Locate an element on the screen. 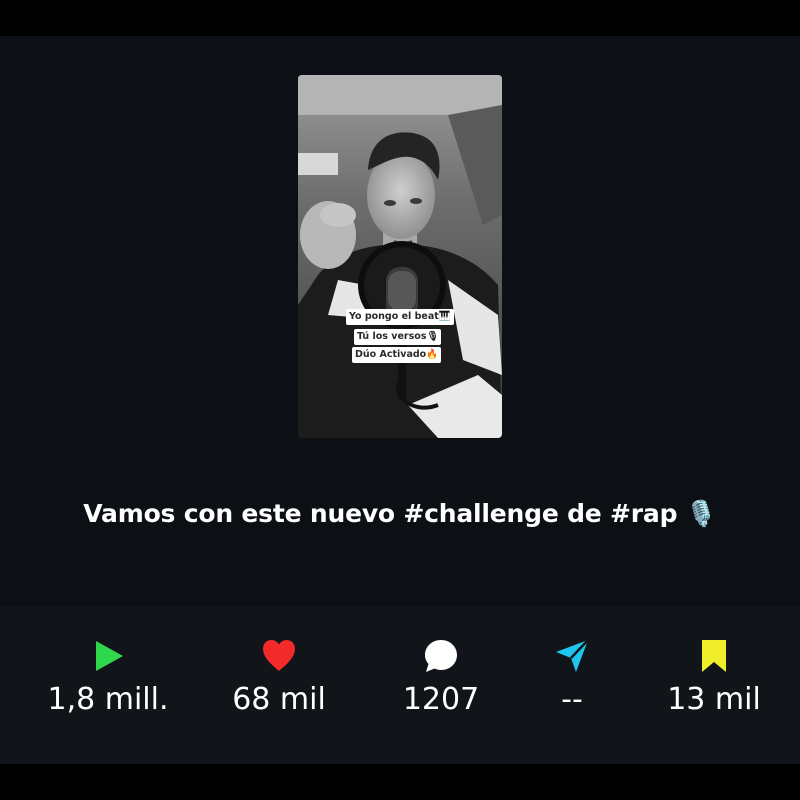 Image resolution: width=800 pixels, height=800 pixels. bookmark-icon-shape is located at coordinates (714, 656).